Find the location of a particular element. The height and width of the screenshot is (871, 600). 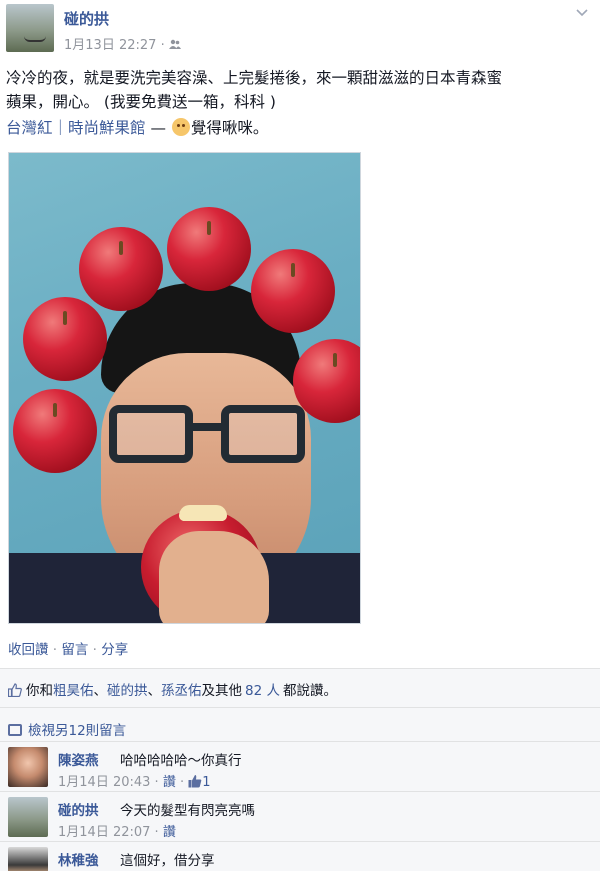

friends-icon is located at coordinates (174, 44).